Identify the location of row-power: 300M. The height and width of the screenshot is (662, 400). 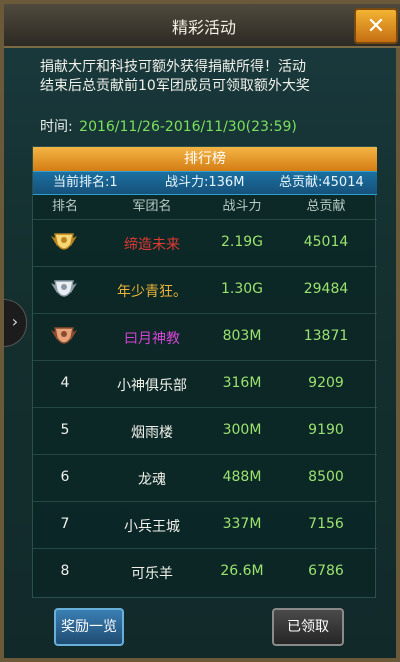
(242, 430).